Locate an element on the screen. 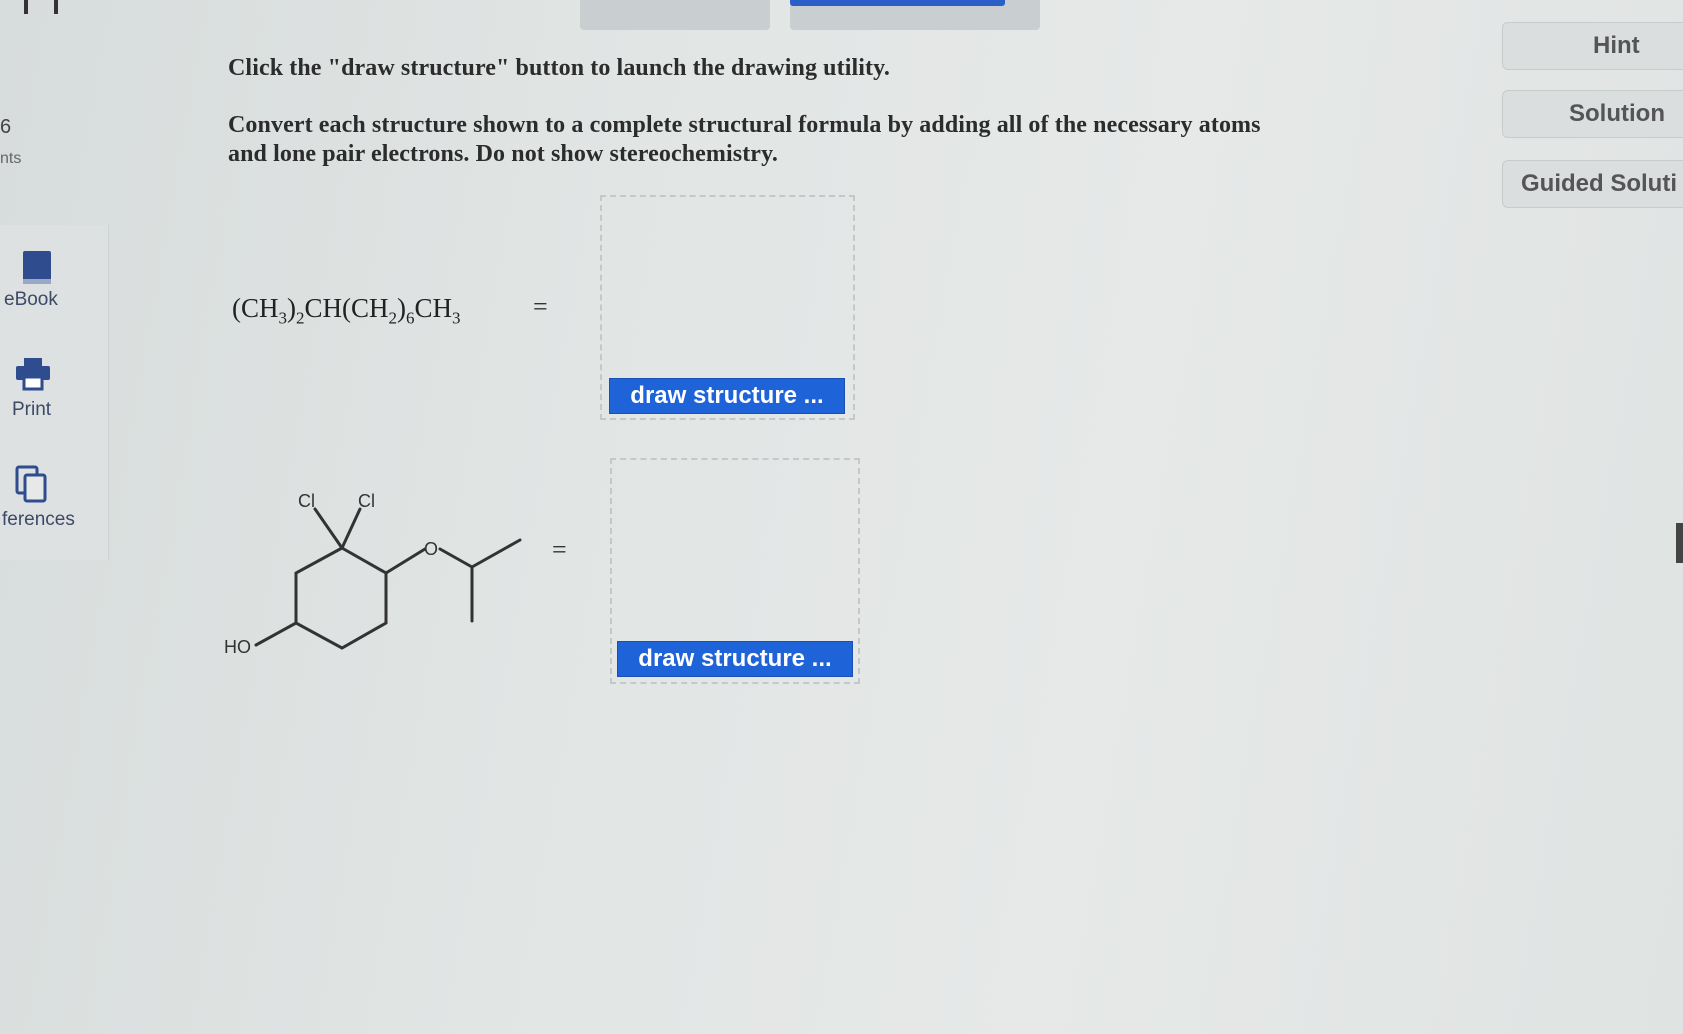 The height and width of the screenshot is (1034, 1683). points-label: nts is located at coordinates (11, 158).